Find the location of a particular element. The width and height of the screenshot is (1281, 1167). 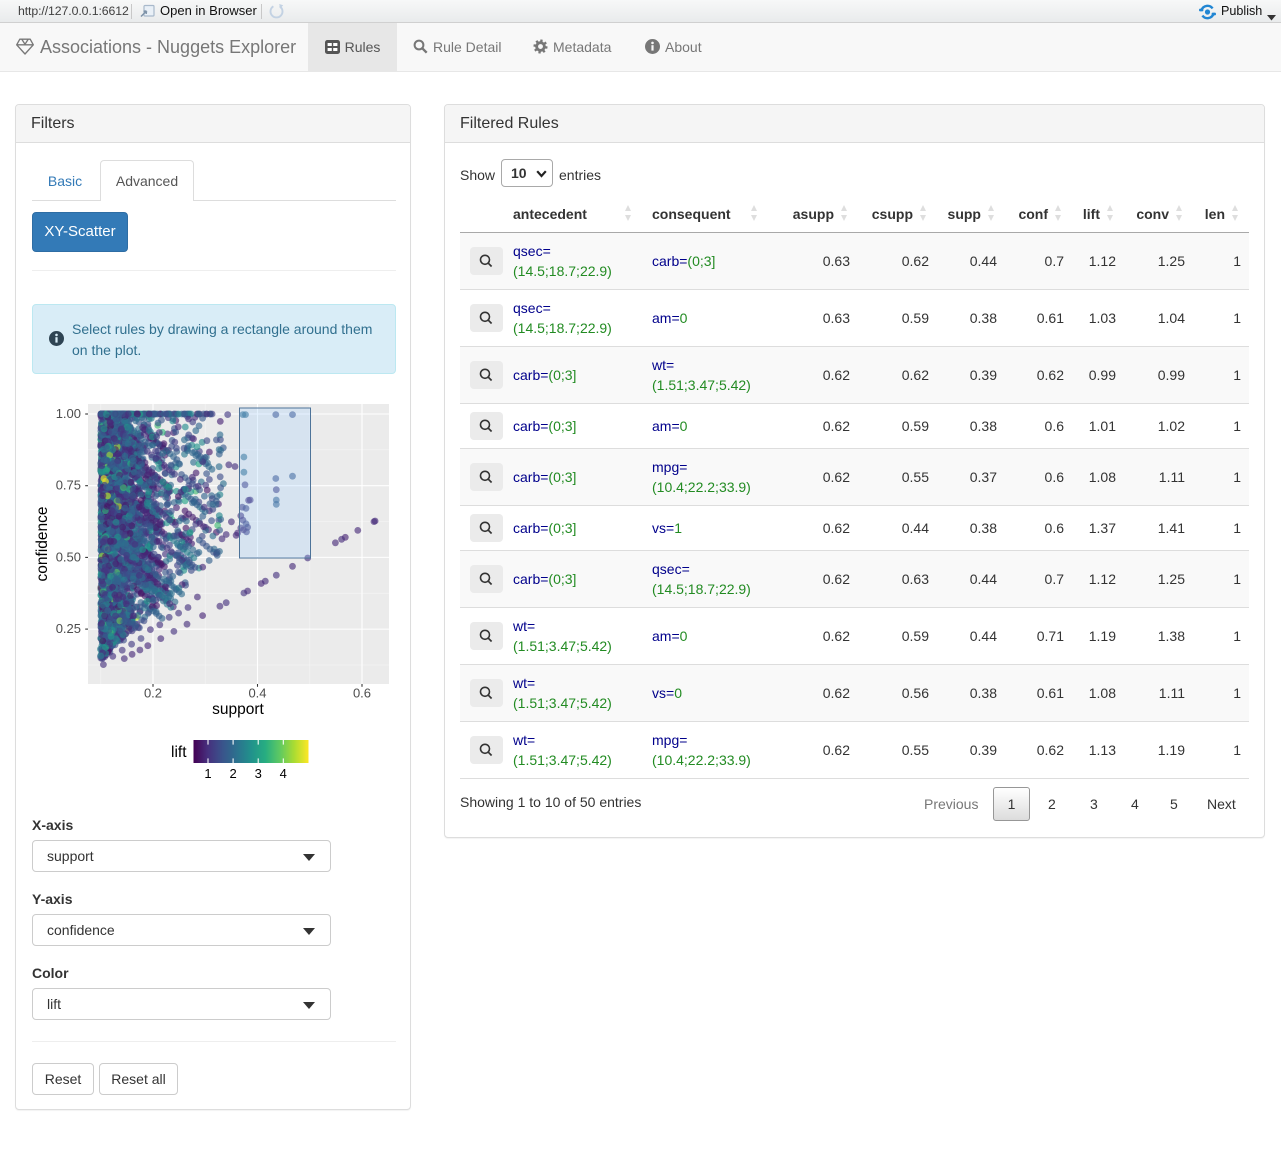

svg-text: 0.50 is located at coordinates (68, 556).